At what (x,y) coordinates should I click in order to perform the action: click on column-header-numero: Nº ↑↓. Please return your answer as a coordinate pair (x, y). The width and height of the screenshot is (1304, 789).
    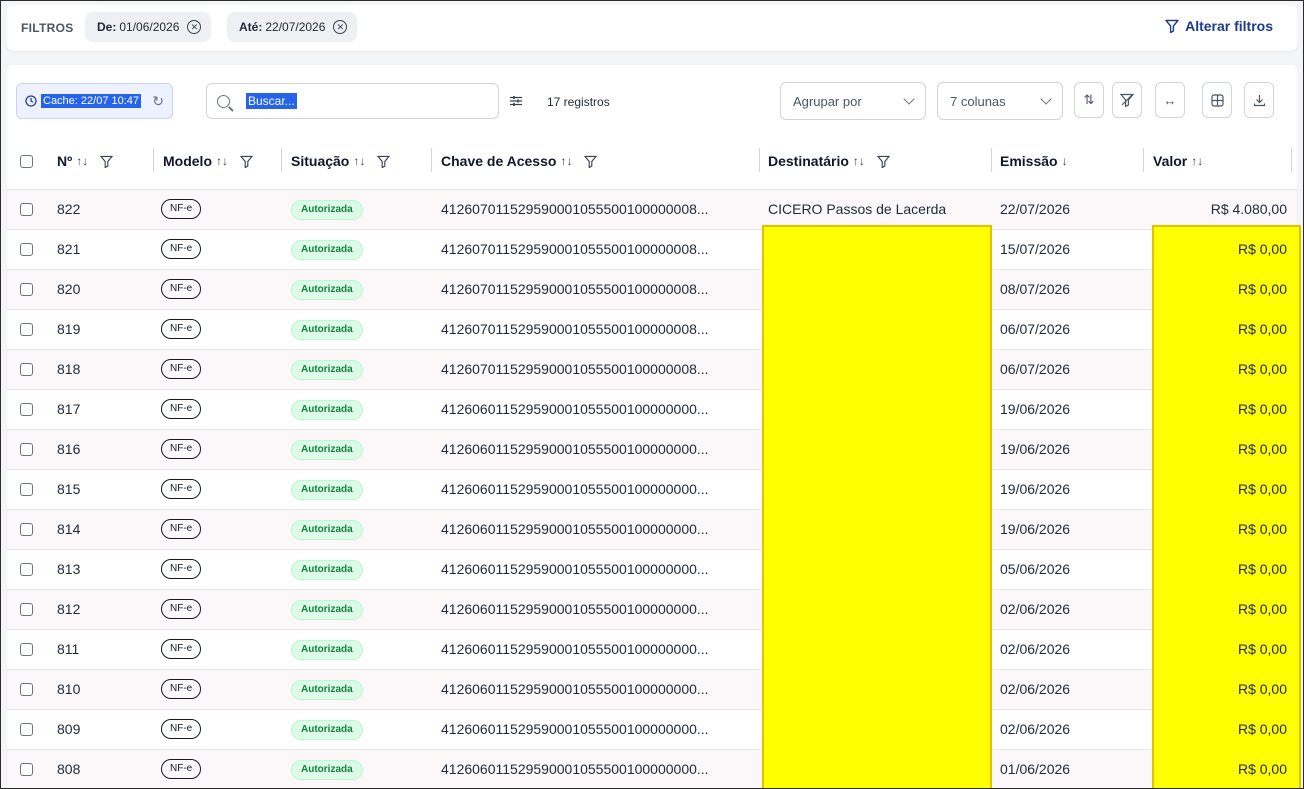
    Looking at the image, I should click on (85, 161).